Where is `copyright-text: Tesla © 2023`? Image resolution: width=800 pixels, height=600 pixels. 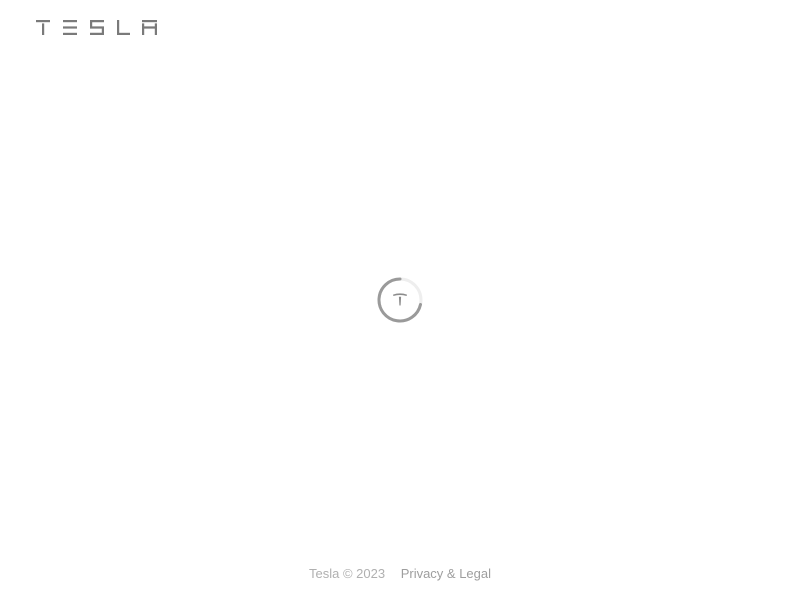 copyright-text: Tesla © 2023 is located at coordinates (347, 573).